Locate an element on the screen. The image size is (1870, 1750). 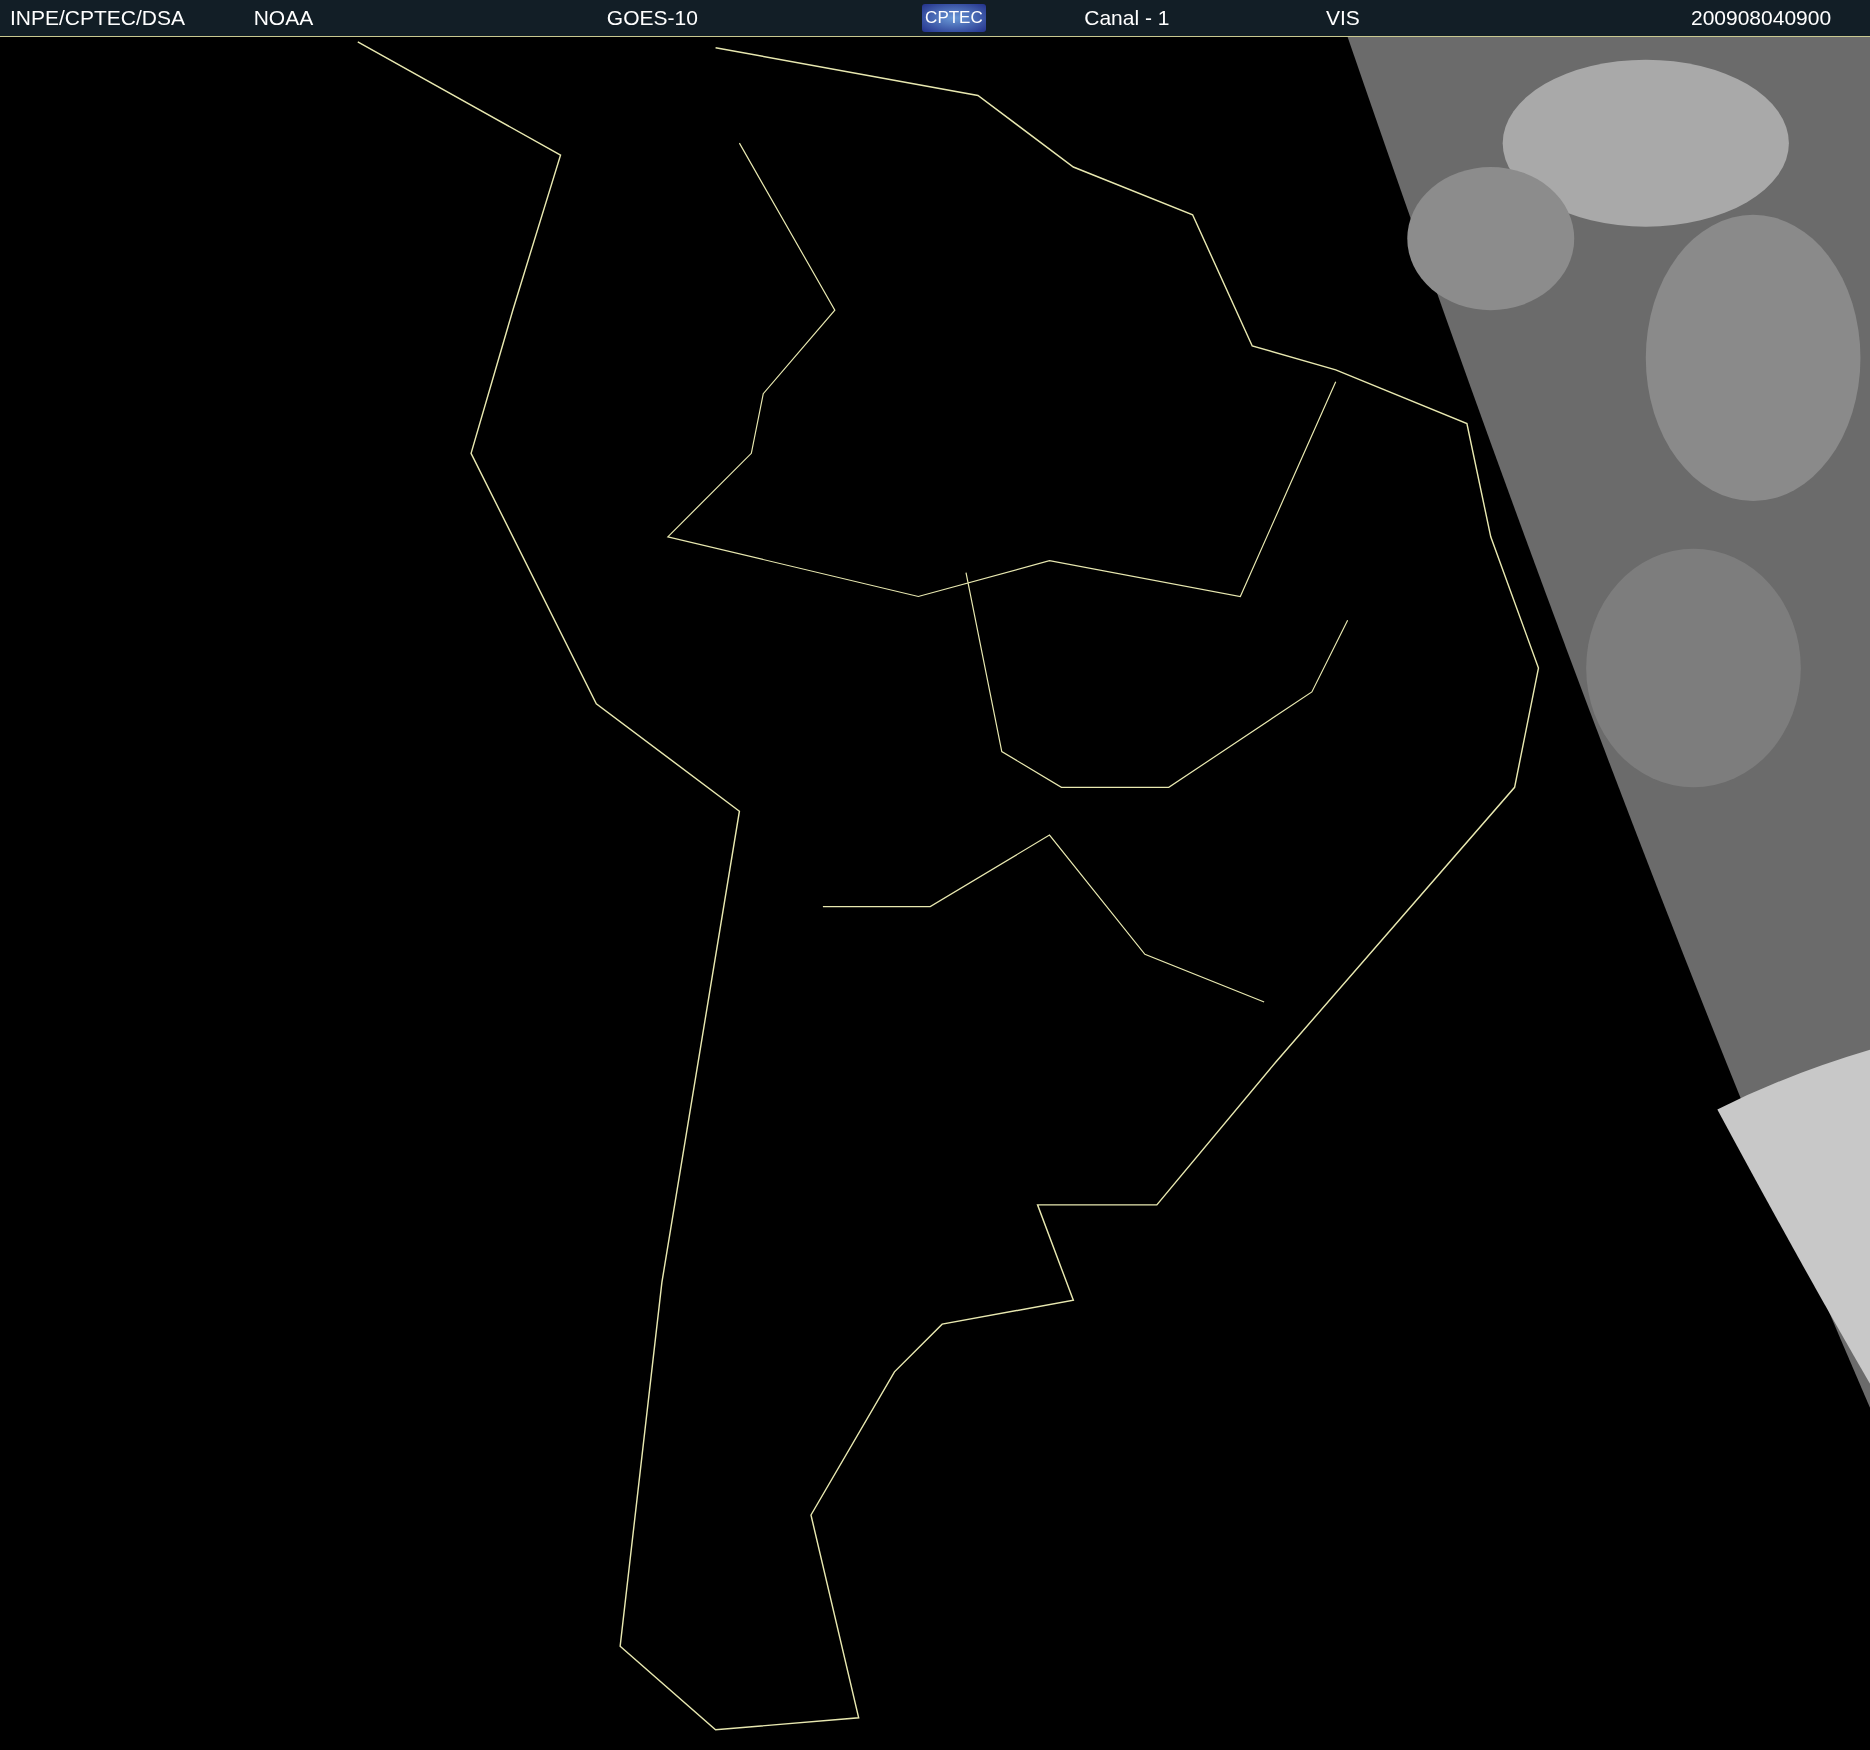
header-label: 200908040900 is located at coordinates (1761, 18).